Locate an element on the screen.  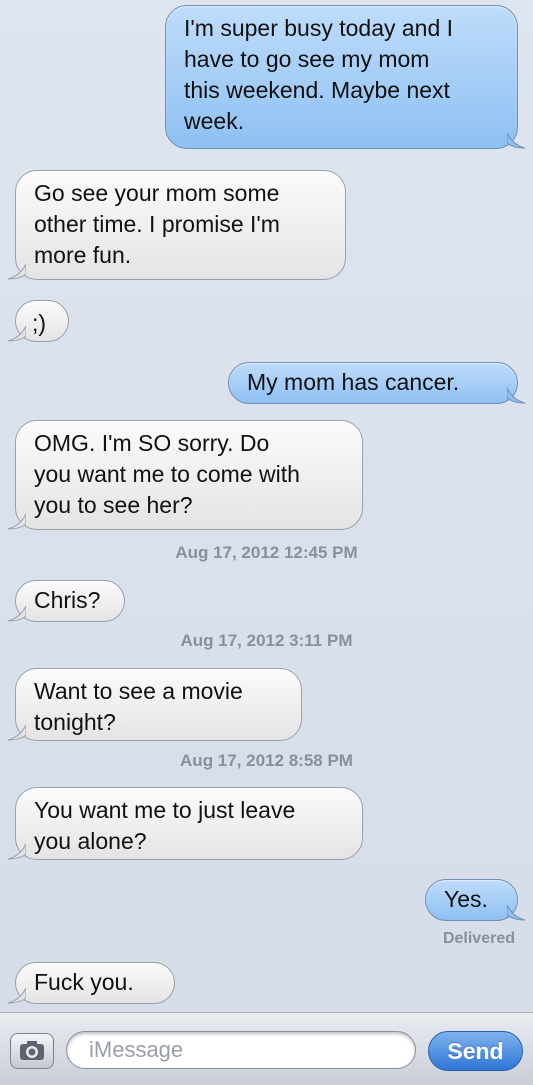
incoming-message: Want to see a movie tonight? is located at coordinates (155, 704).